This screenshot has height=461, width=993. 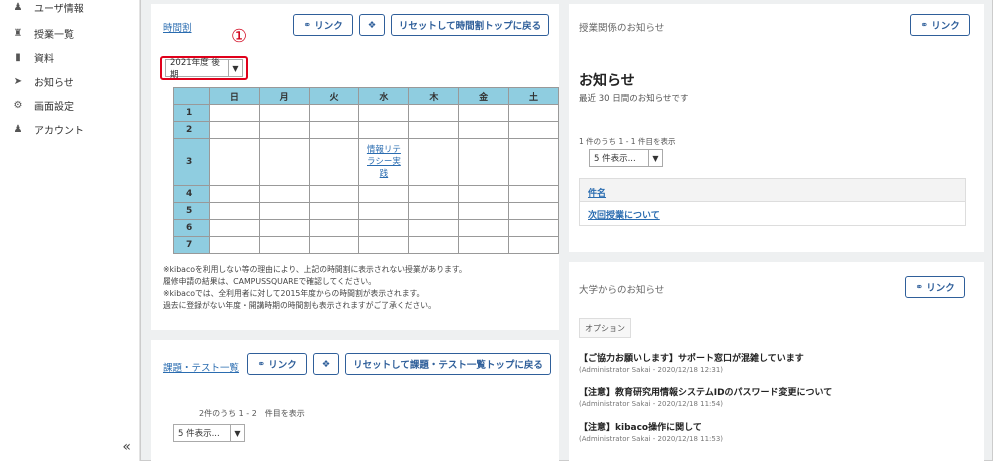 I want to click on class-notices-table-header: 件名, so click(x=772, y=190).